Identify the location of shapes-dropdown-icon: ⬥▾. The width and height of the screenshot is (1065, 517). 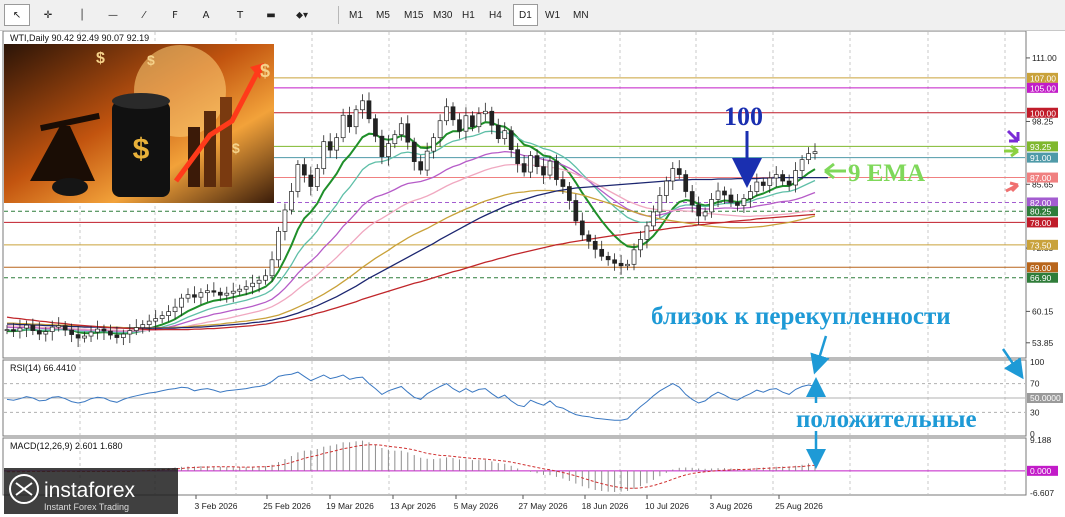
(302, 15).